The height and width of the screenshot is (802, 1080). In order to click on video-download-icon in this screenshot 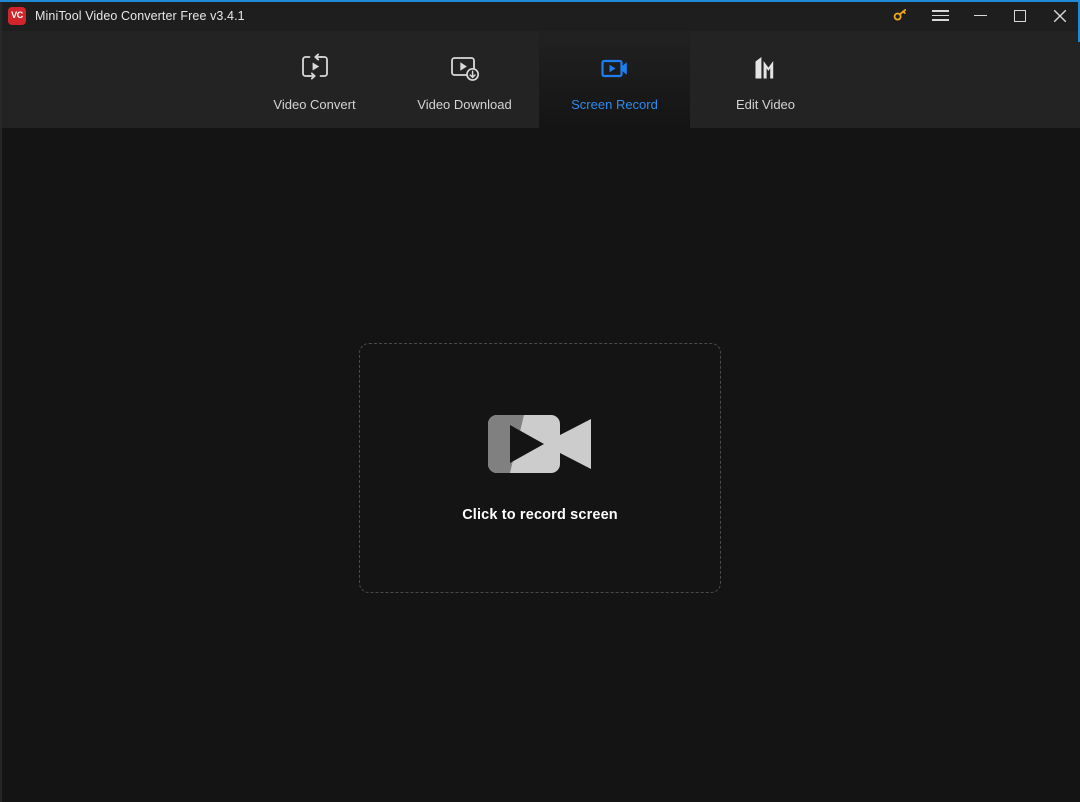, I will do `click(465, 69)`.